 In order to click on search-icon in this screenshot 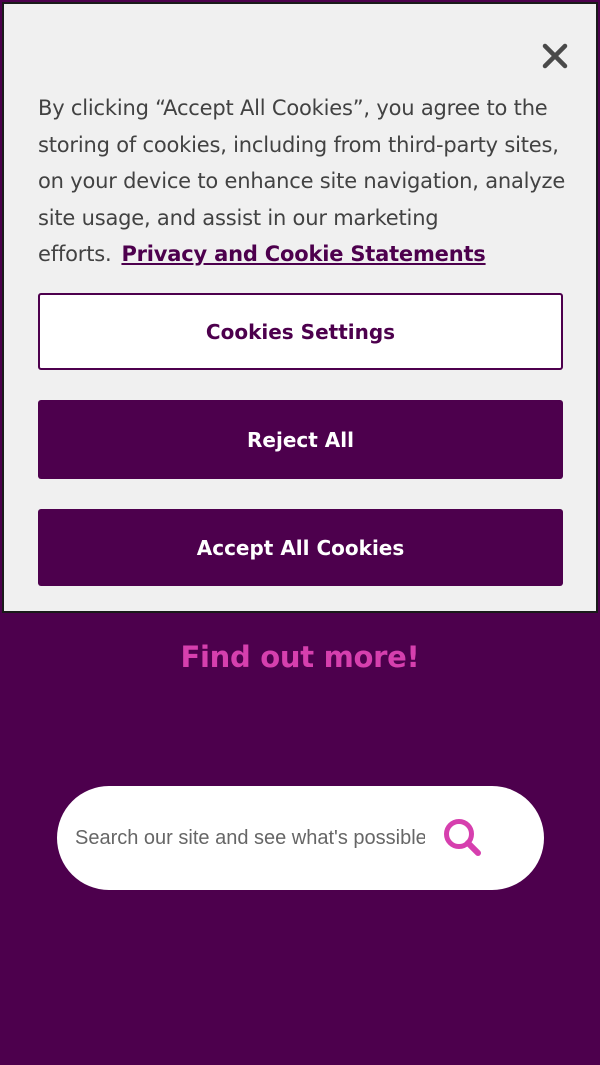, I will do `click(462, 837)`.